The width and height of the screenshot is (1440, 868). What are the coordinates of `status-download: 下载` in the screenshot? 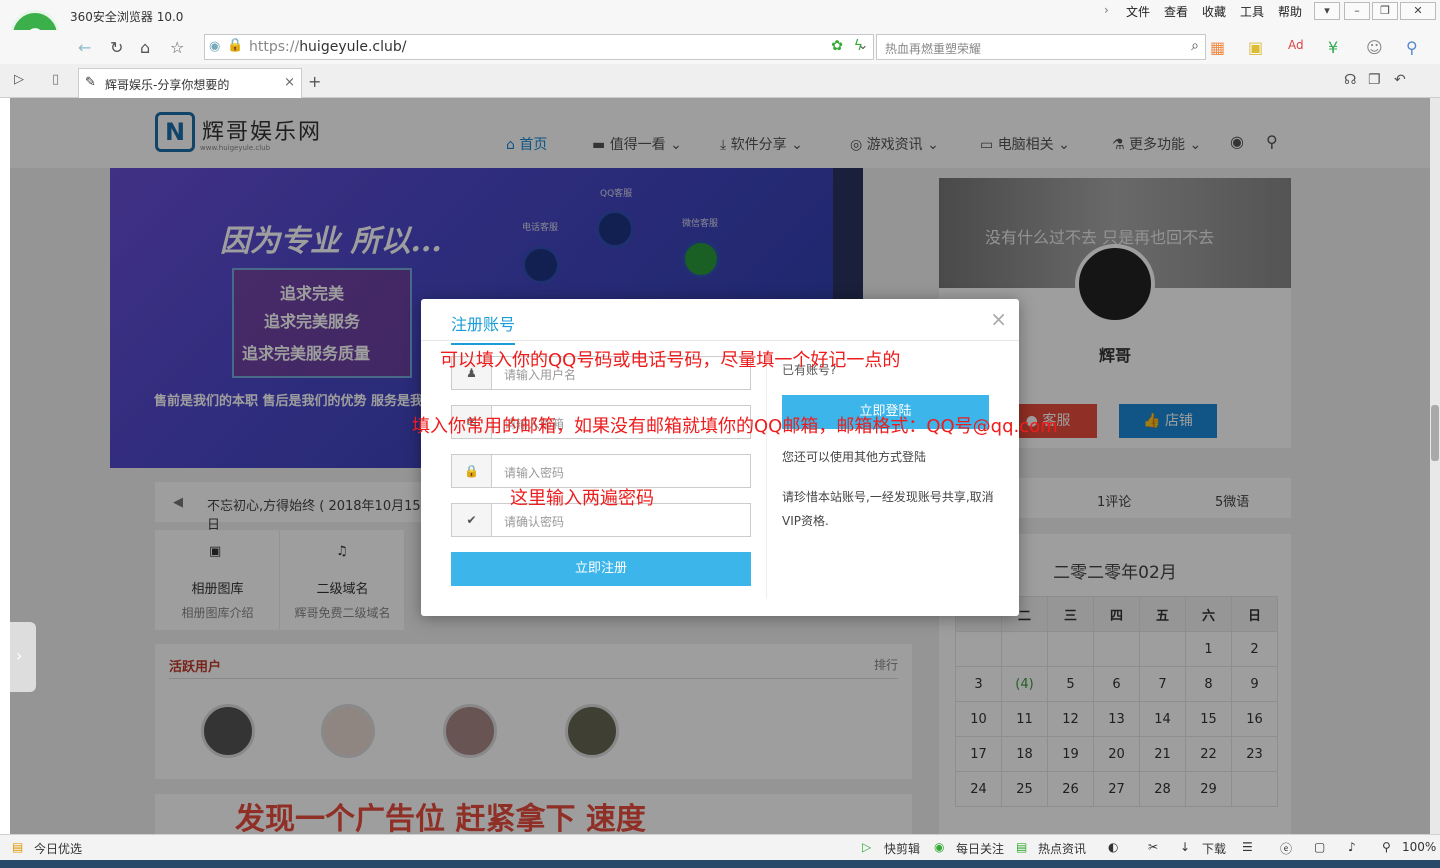 It's located at (1214, 848).